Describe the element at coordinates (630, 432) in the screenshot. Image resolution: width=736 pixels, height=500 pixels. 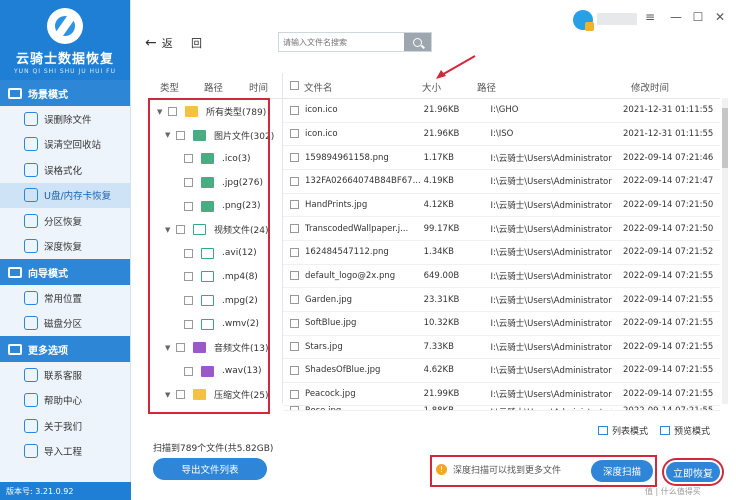
I see `list-mode-label: 列表模式` at that location.